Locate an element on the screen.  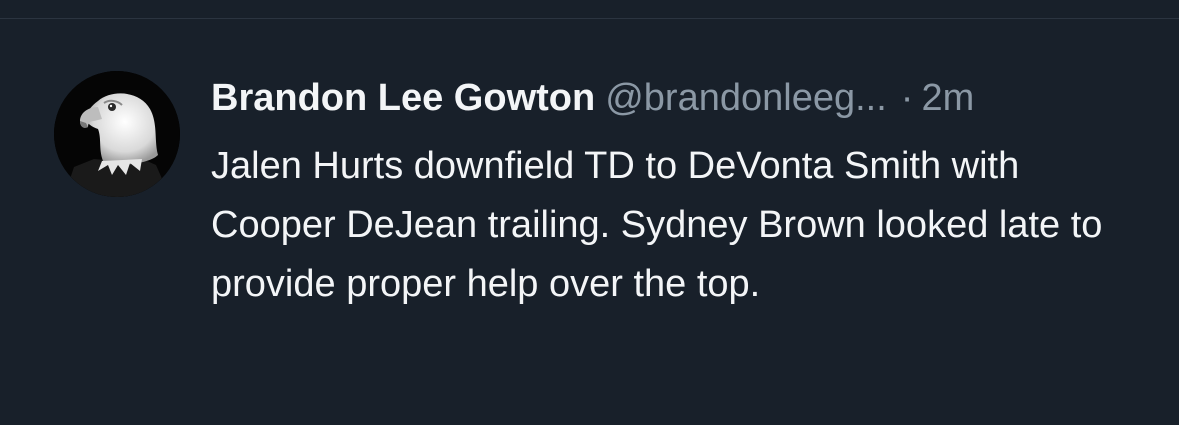
tweet-header: Brandon Lee Gowton @brandonleeg... · 2m is located at coordinates (592, 98).